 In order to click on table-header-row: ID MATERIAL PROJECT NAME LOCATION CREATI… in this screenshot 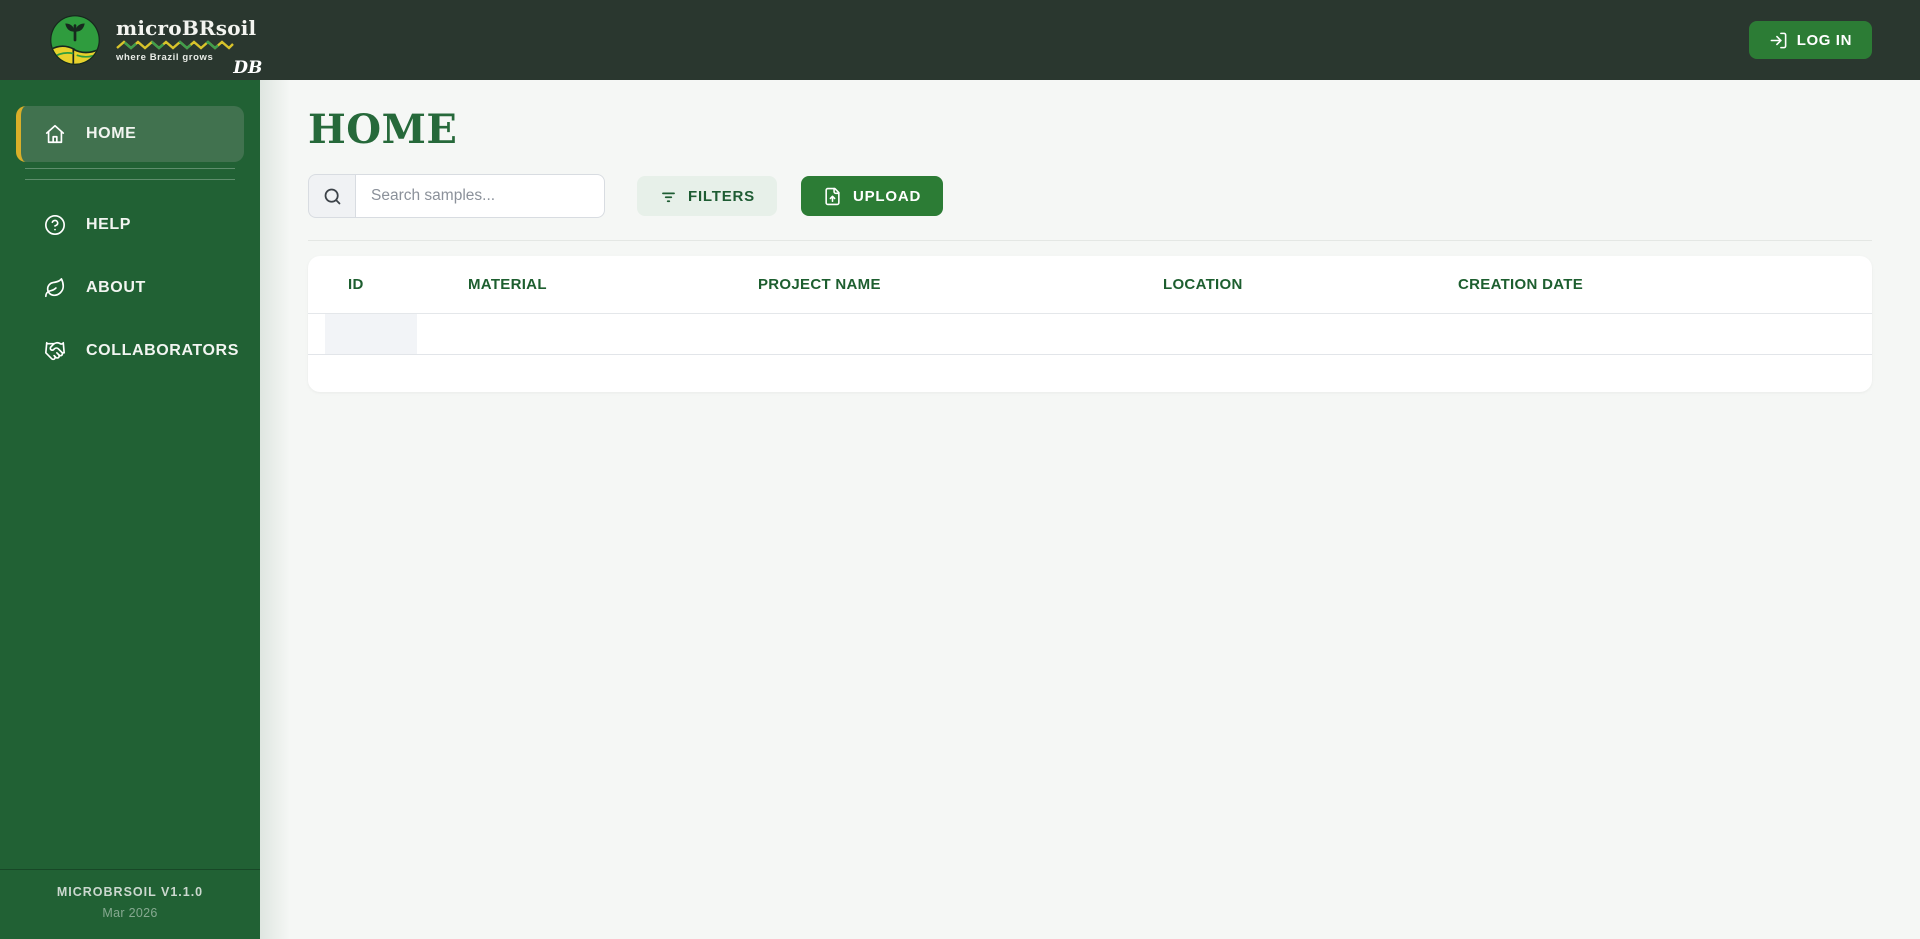, I will do `click(1090, 284)`.